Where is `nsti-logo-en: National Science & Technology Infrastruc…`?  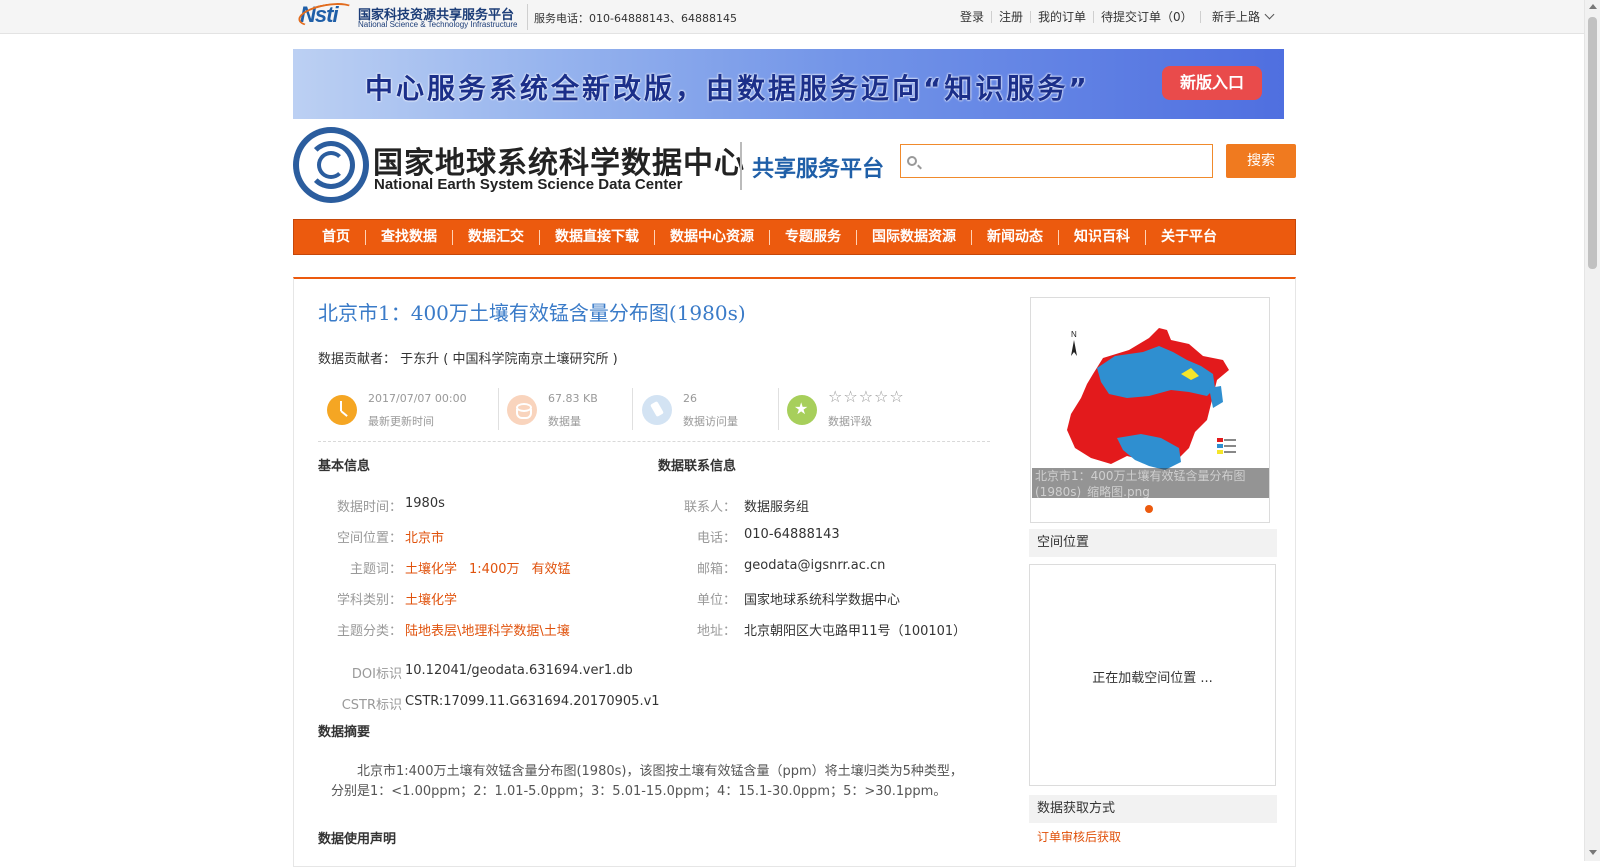 nsti-logo-en: National Science & Technology Infrastruc… is located at coordinates (438, 24).